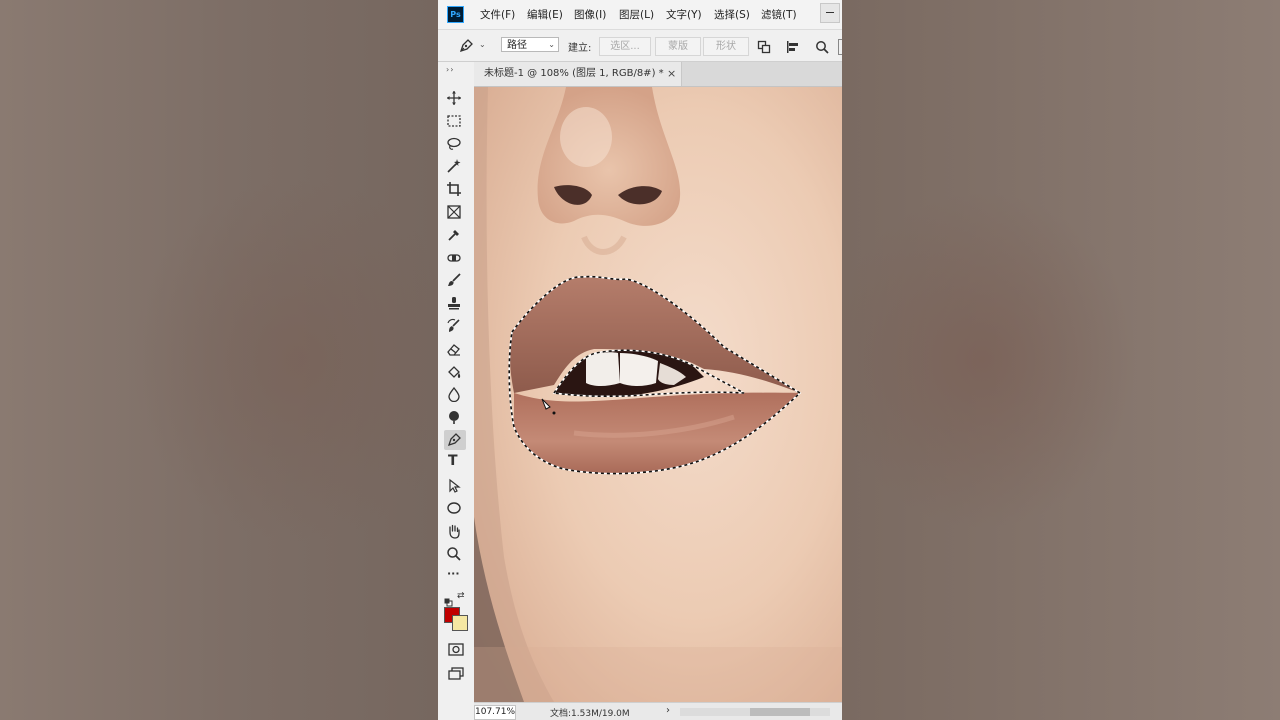  I want to click on document-tab-bar: 未标题-1 @ 108% (图层 1, RGB/8#) * ×, so click(658, 74).